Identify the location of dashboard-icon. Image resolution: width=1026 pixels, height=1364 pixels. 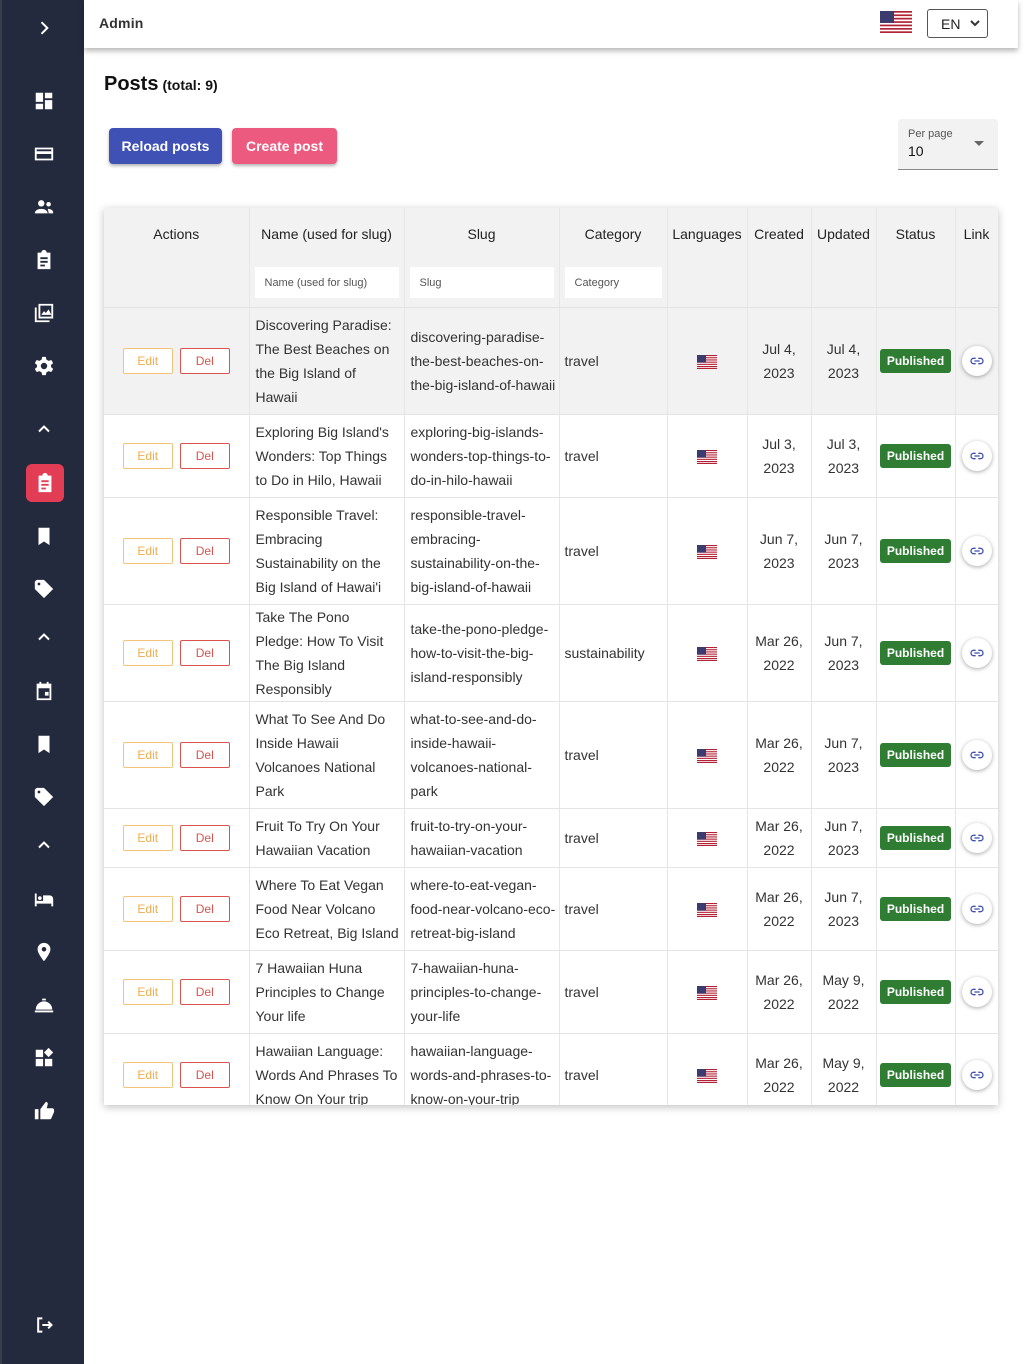
(44, 101).